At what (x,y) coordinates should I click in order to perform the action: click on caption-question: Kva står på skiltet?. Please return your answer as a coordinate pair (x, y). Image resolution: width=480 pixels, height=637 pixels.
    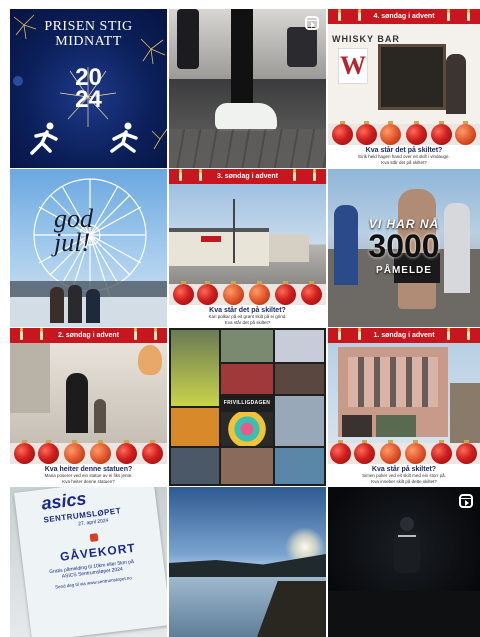
    Looking at the image, I should click on (404, 469).